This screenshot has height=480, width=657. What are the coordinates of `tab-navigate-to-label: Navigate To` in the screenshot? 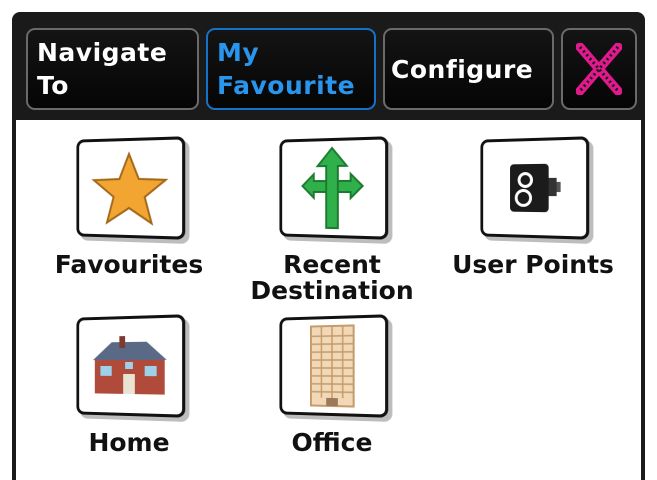 It's located at (102, 69).